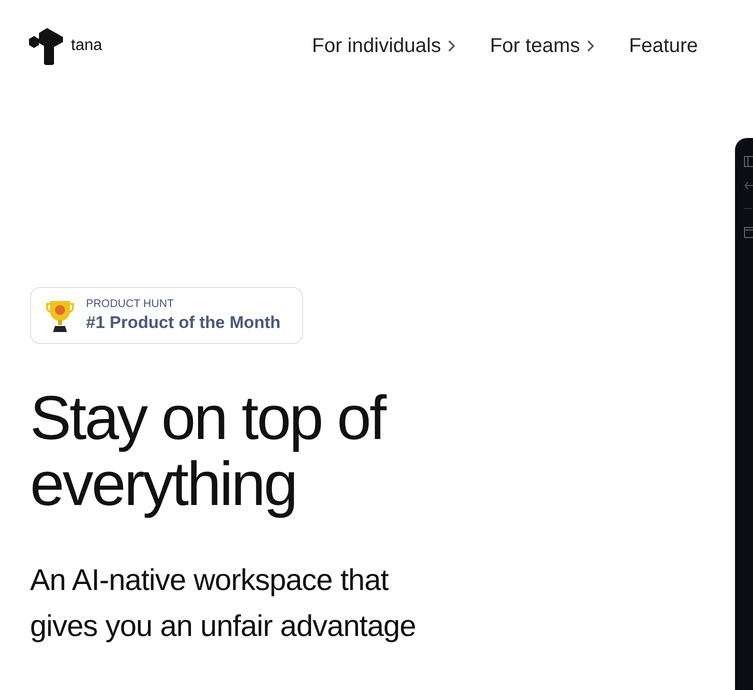  I want to click on back-arrow-icon, so click(748, 185).